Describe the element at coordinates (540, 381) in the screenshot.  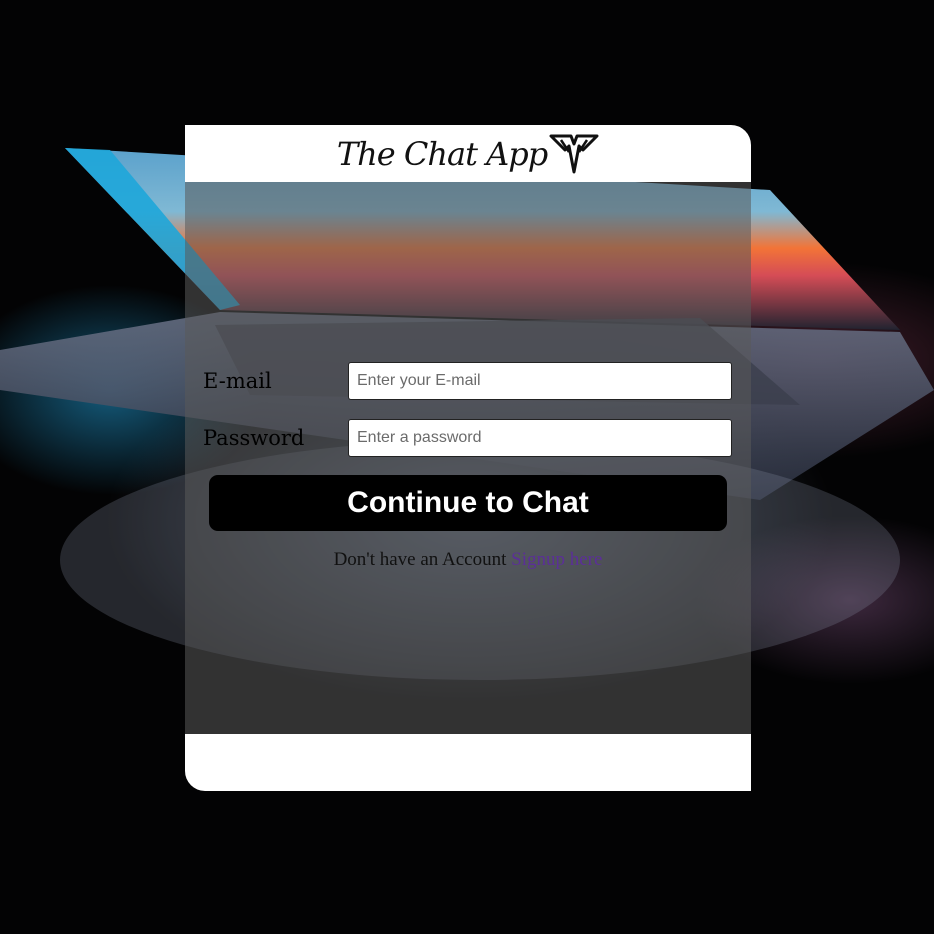
I see `email-input` at that location.